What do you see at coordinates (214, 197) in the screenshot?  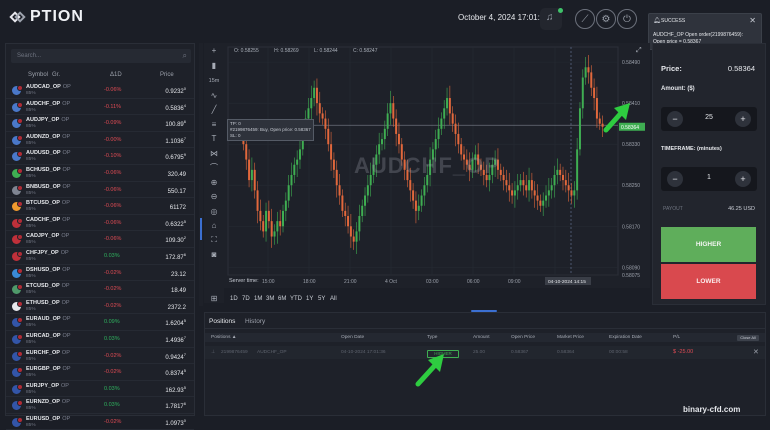 I see `zoom-out-icon: ⊖` at bounding box center [214, 197].